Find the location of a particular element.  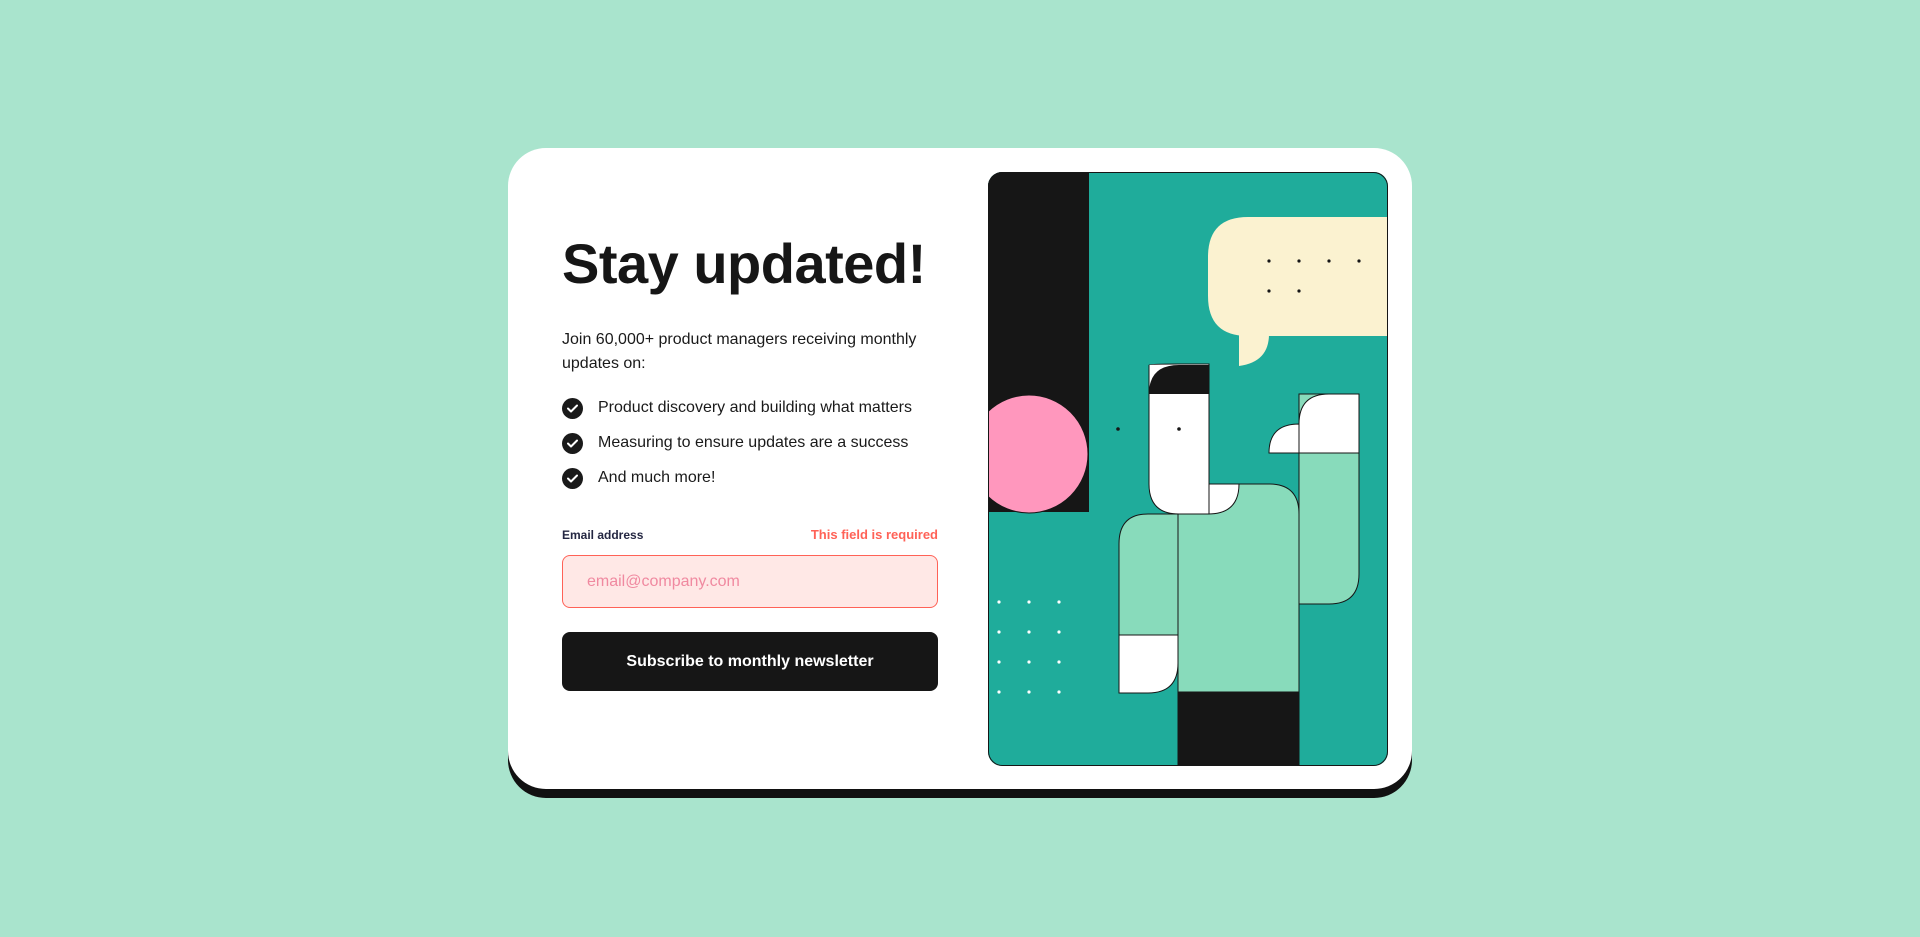

list-item: And much more! is located at coordinates (737, 478).